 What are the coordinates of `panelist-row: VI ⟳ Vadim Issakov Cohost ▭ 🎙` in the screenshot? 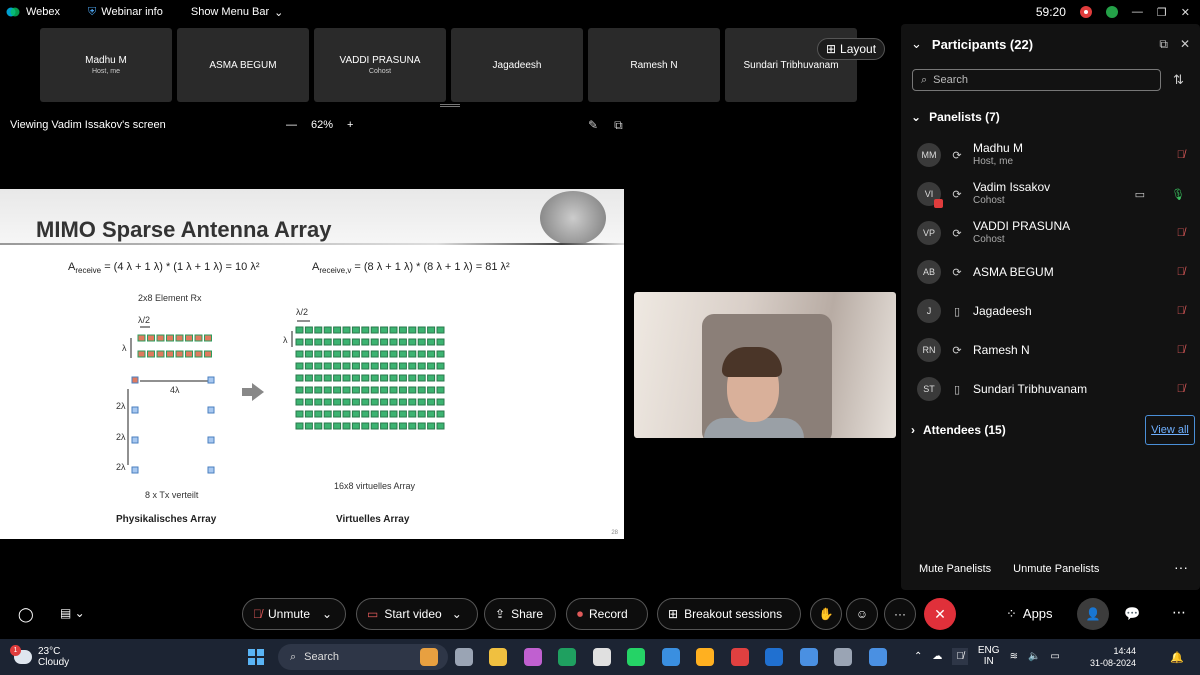 It's located at (1053, 194).